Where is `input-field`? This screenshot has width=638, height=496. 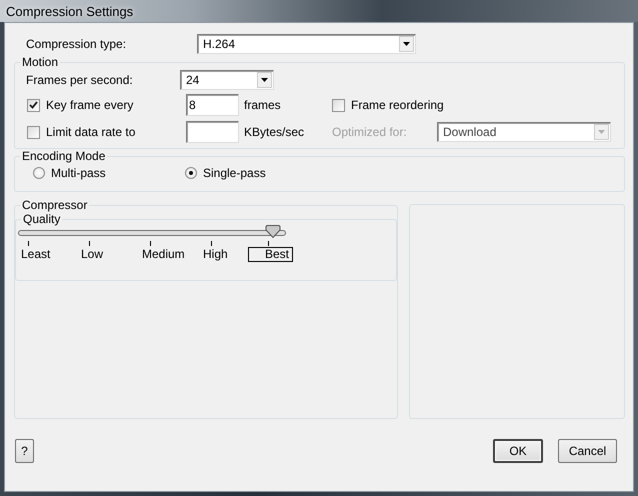
input-field is located at coordinates (212, 132).